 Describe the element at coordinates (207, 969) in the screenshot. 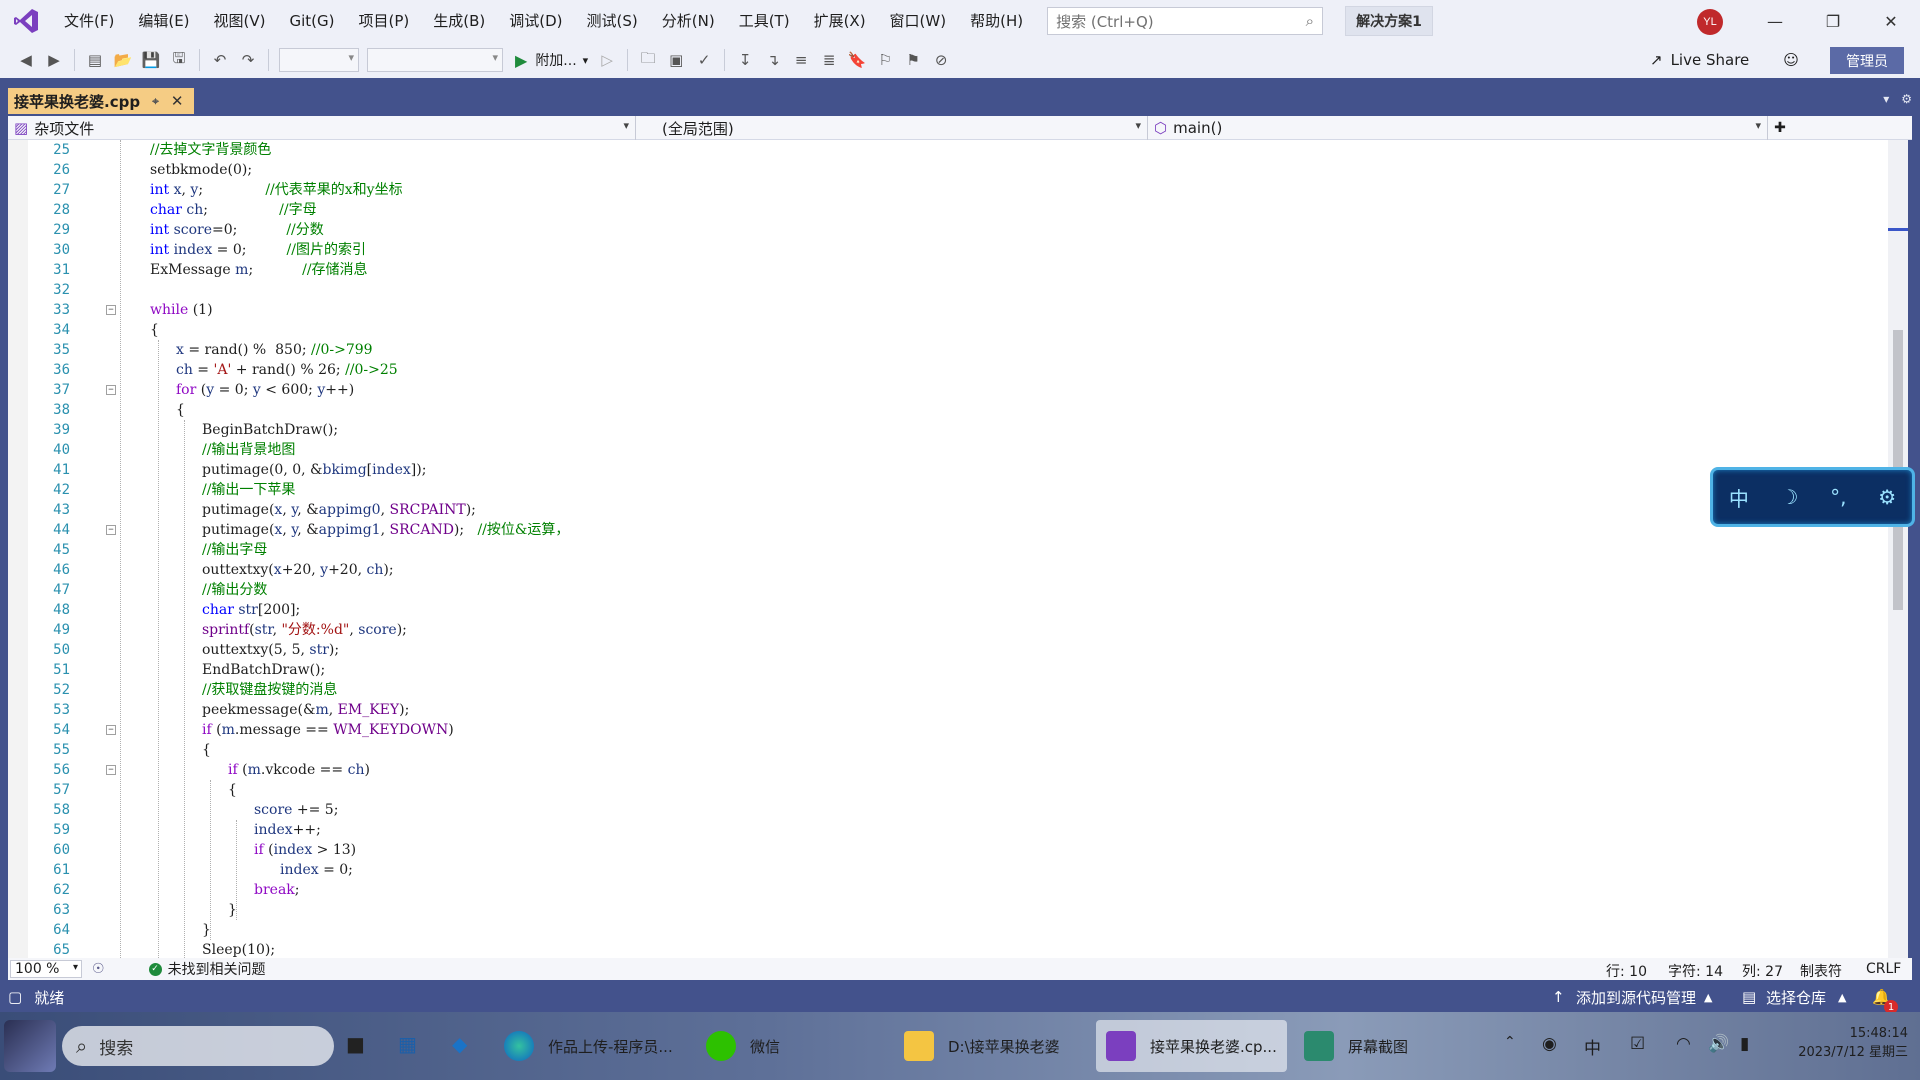

I see `issues-indicator: ✓ 未找到相关问题` at that location.